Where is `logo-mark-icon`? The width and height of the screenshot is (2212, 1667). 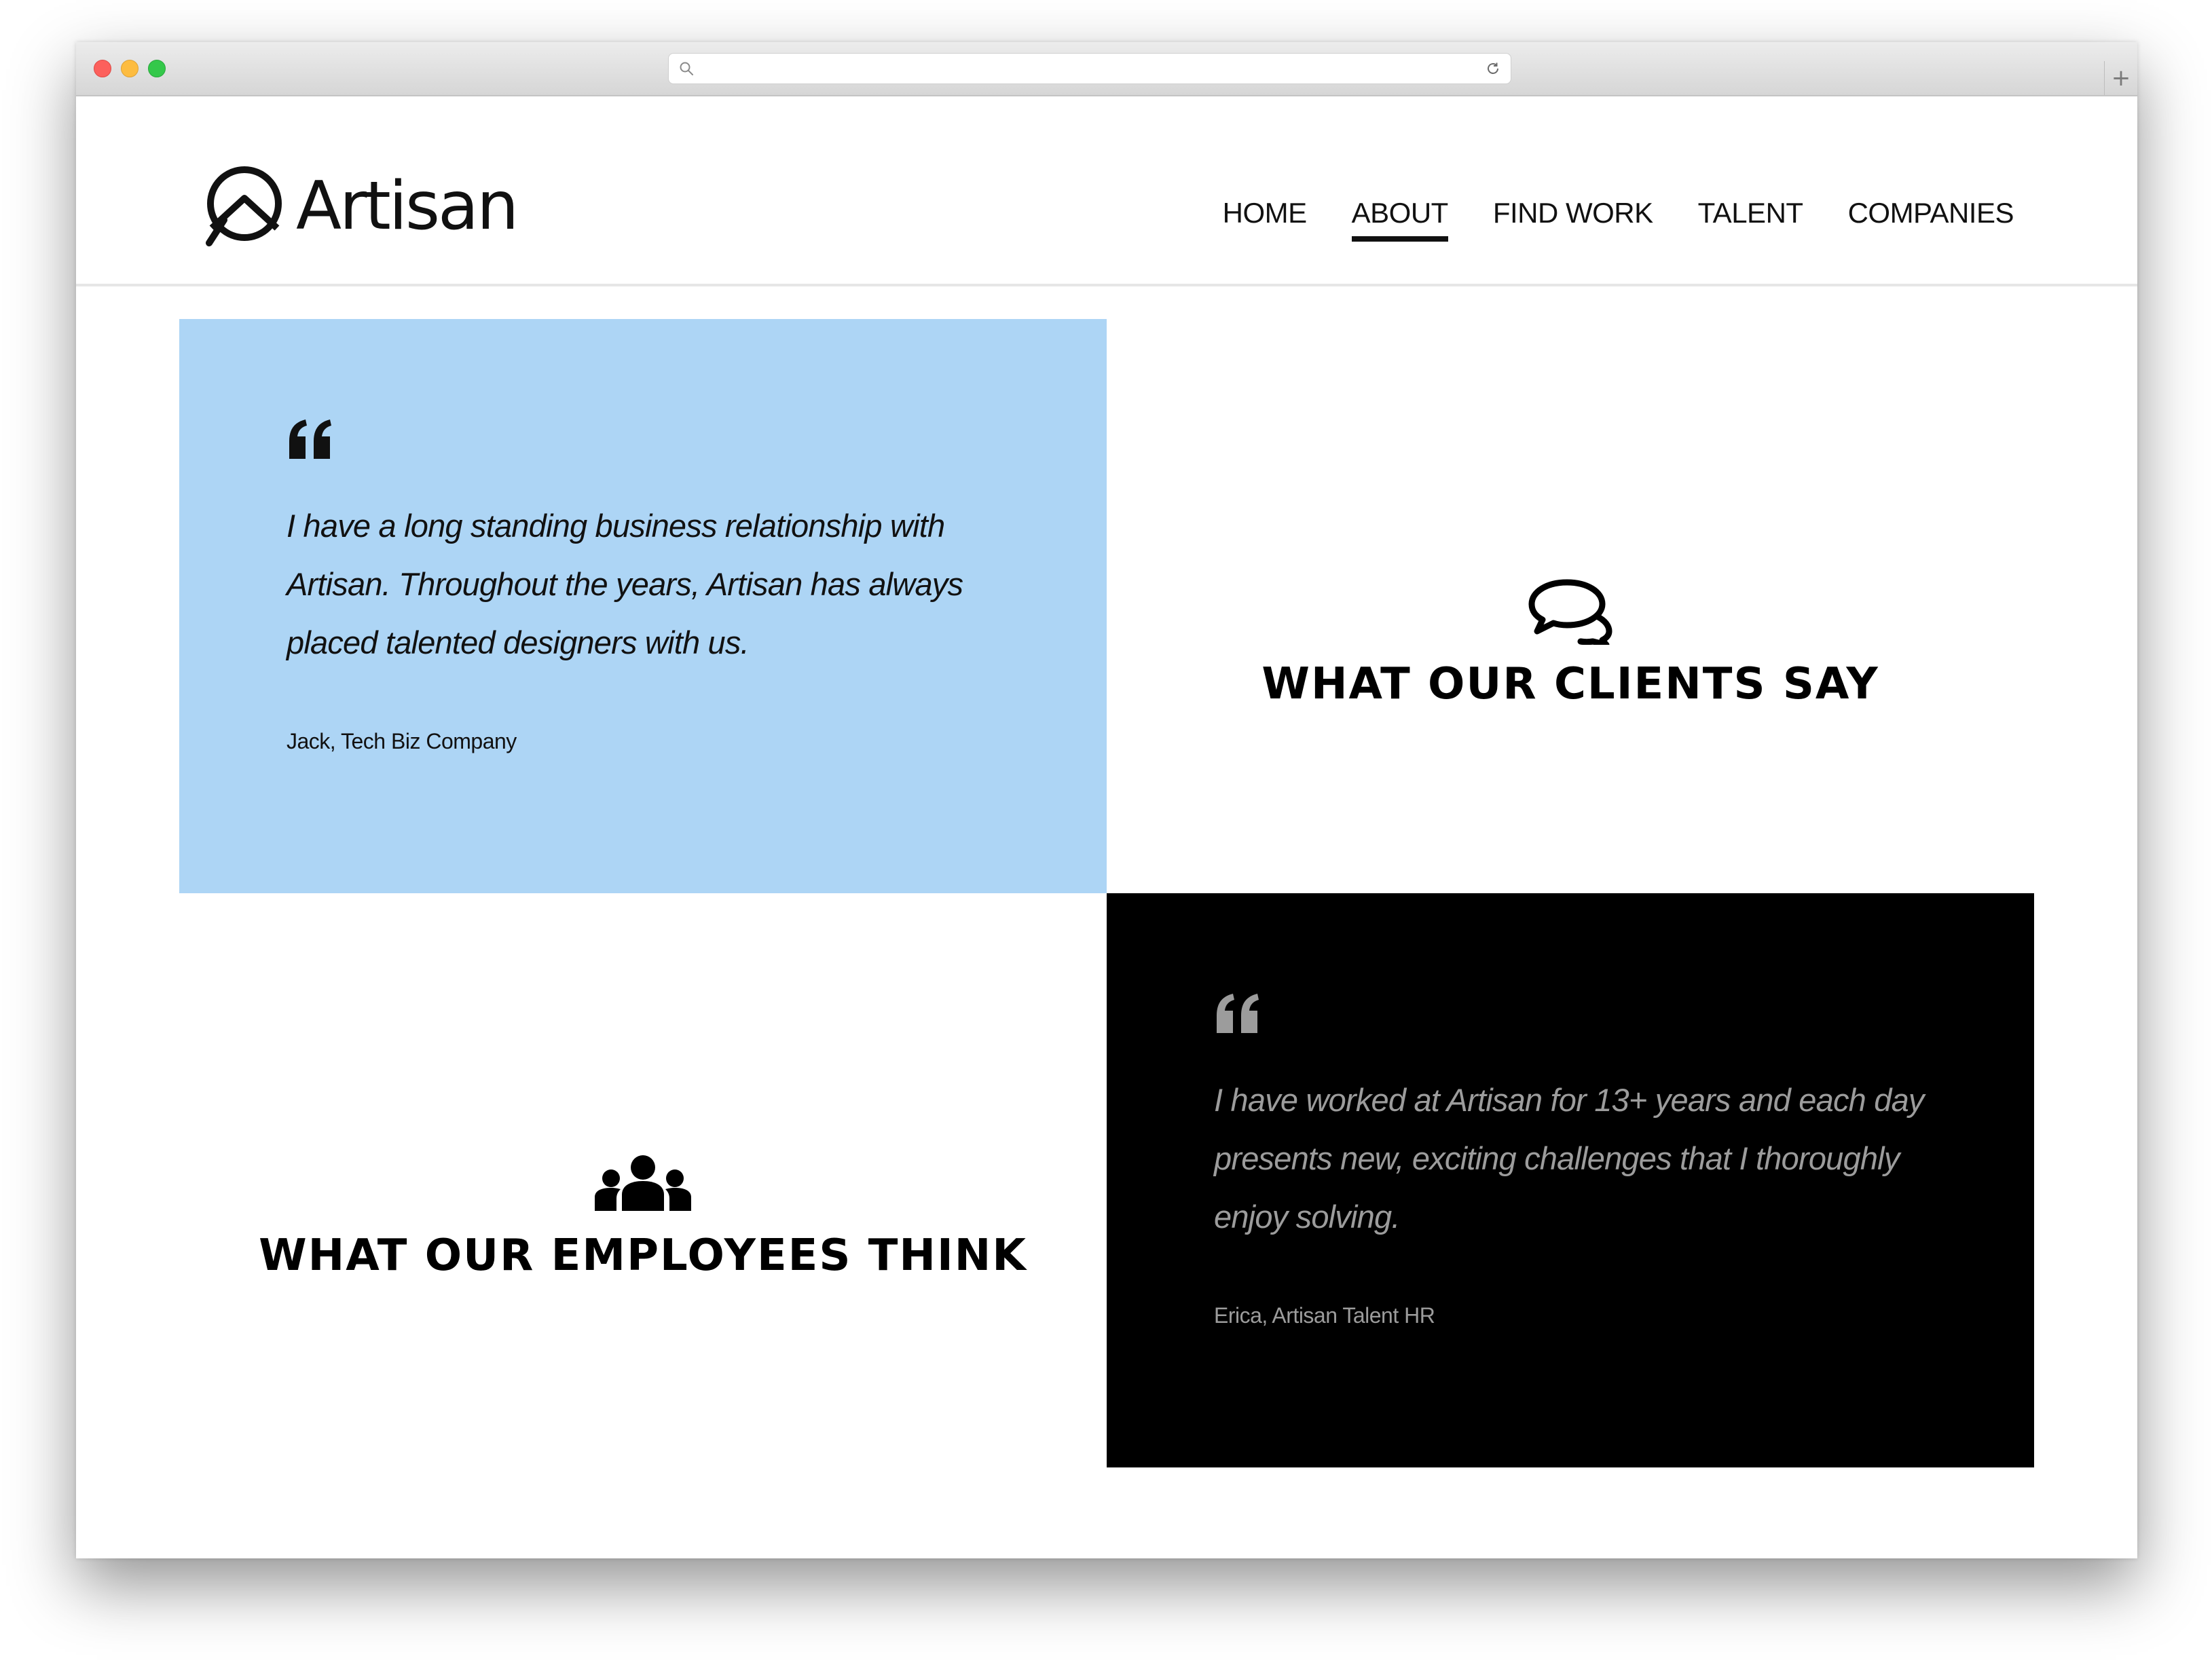 logo-mark-icon is located at coordinates (244, 206).